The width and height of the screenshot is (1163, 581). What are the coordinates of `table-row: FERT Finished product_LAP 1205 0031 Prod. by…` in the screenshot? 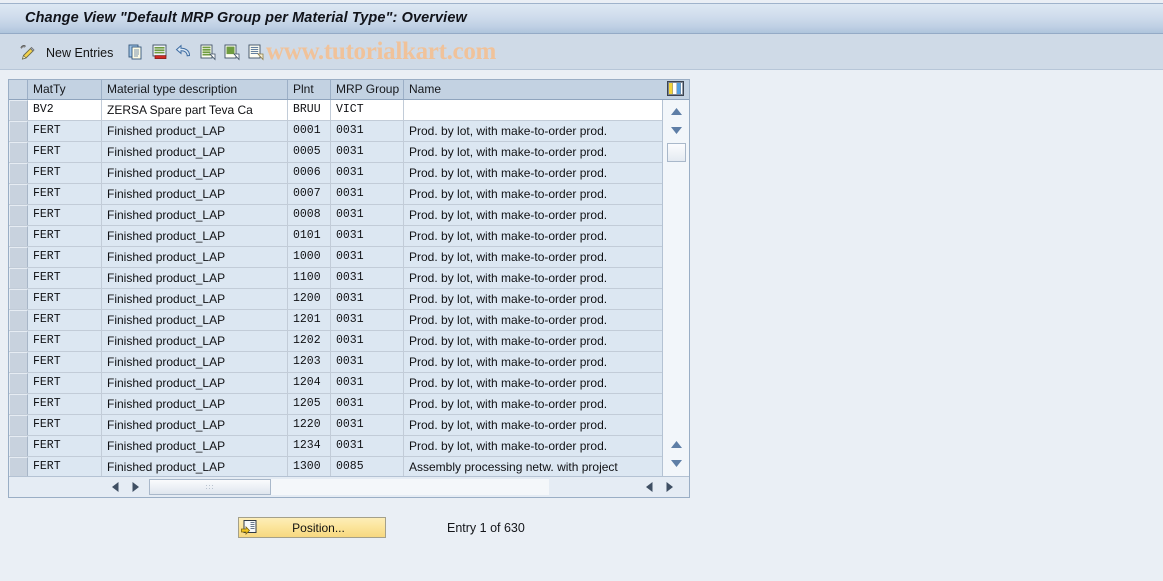 It's located at (335, 404).